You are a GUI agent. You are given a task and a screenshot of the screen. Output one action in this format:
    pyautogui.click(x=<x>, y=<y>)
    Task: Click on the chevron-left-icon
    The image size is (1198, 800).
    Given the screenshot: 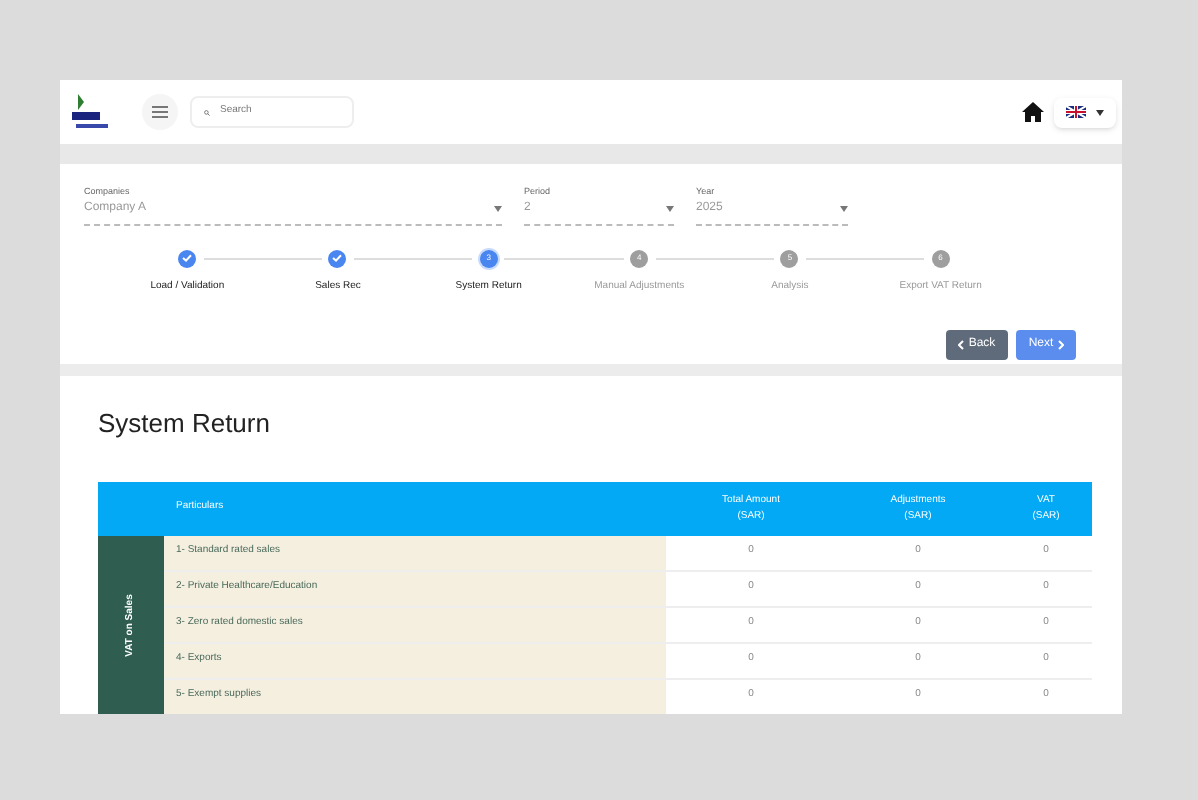 What is the action you would take?
    pyautogui.click(x=961, y=345)
    